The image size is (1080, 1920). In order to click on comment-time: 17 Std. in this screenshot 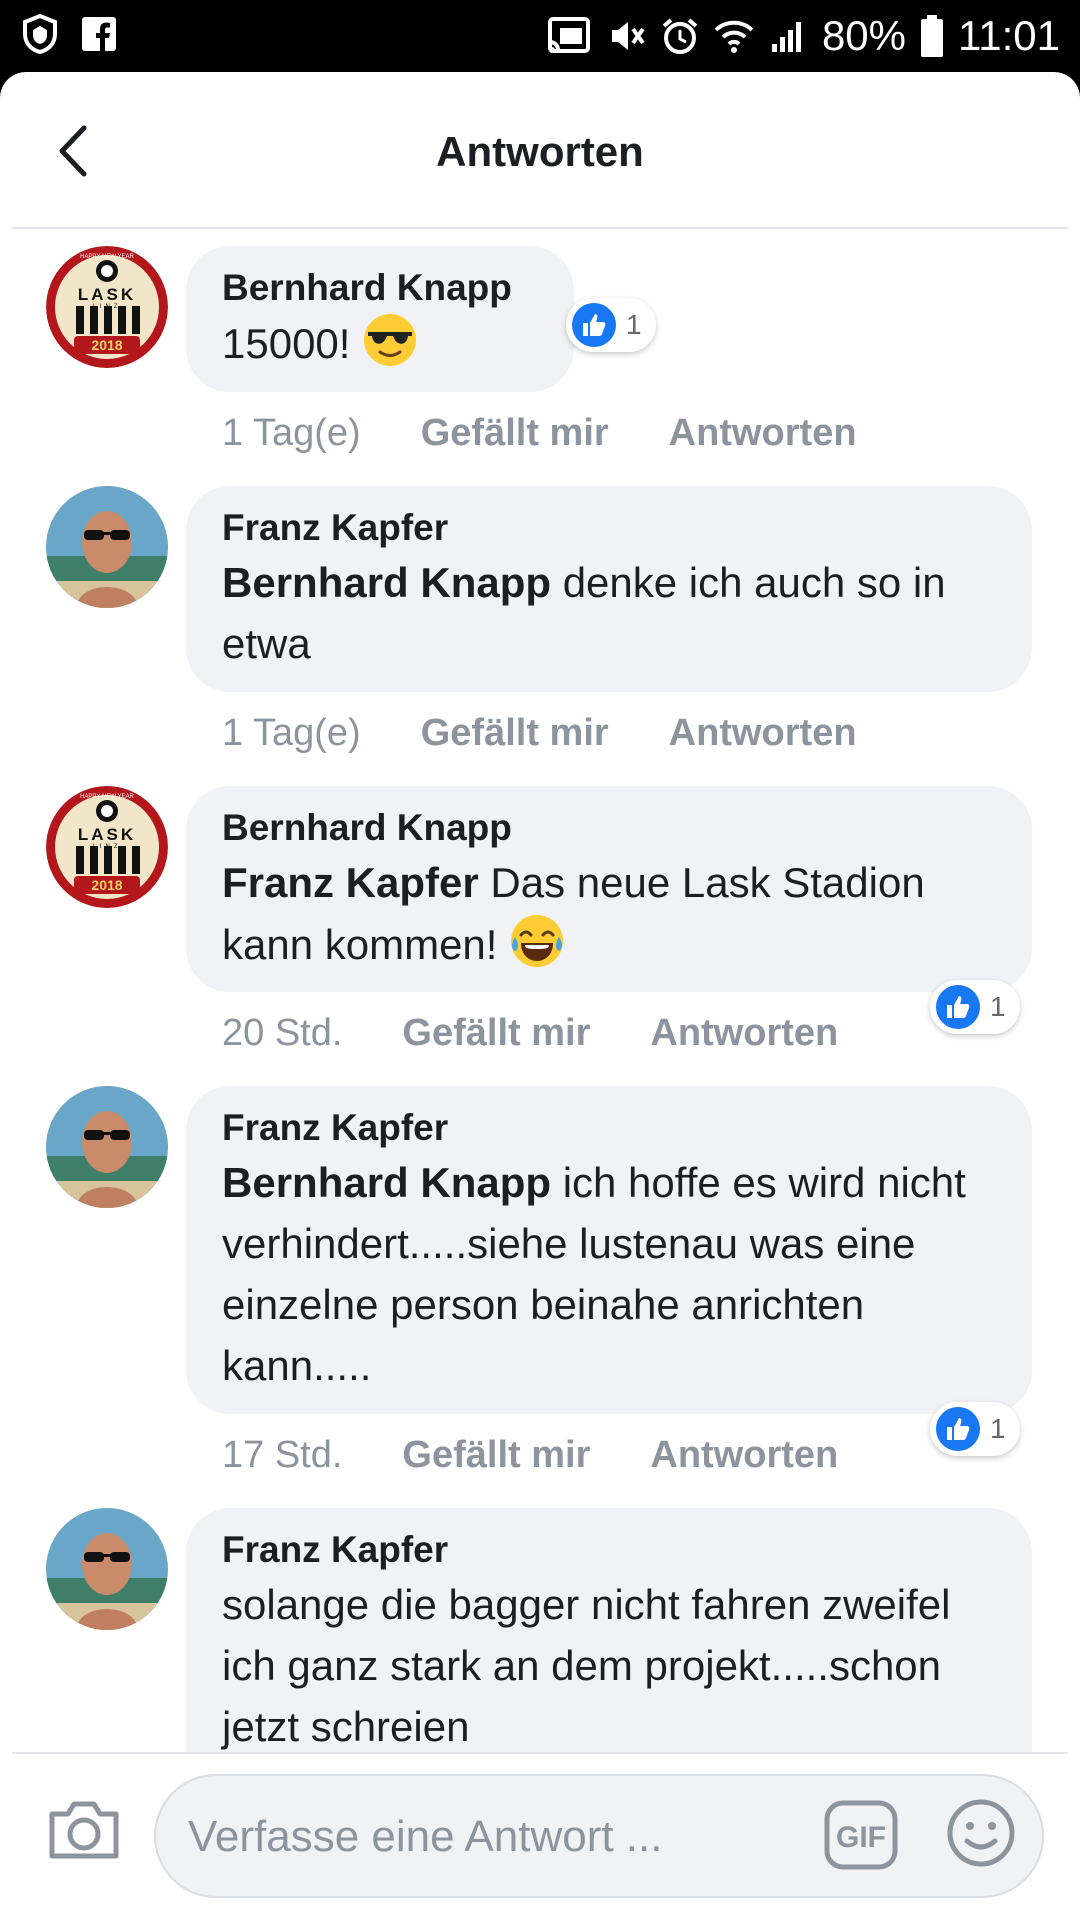, I will do `click(282, 1455)`.